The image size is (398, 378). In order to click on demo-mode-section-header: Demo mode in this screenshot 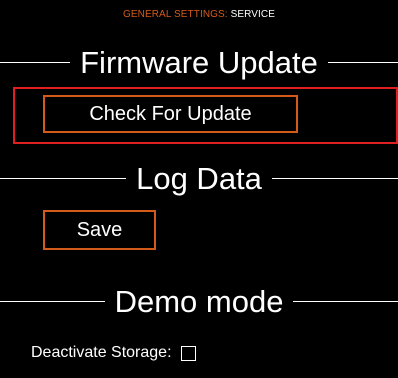, I will do `click(199, 301)`.